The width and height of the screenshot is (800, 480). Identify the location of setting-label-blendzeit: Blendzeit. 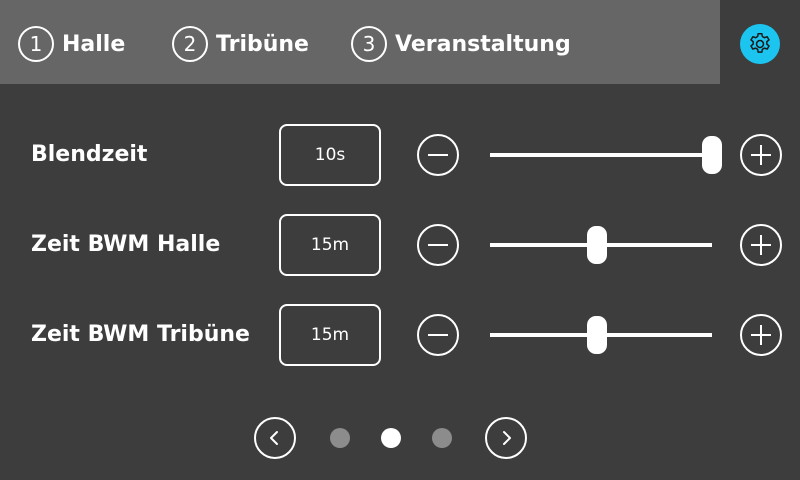
(89, 154).